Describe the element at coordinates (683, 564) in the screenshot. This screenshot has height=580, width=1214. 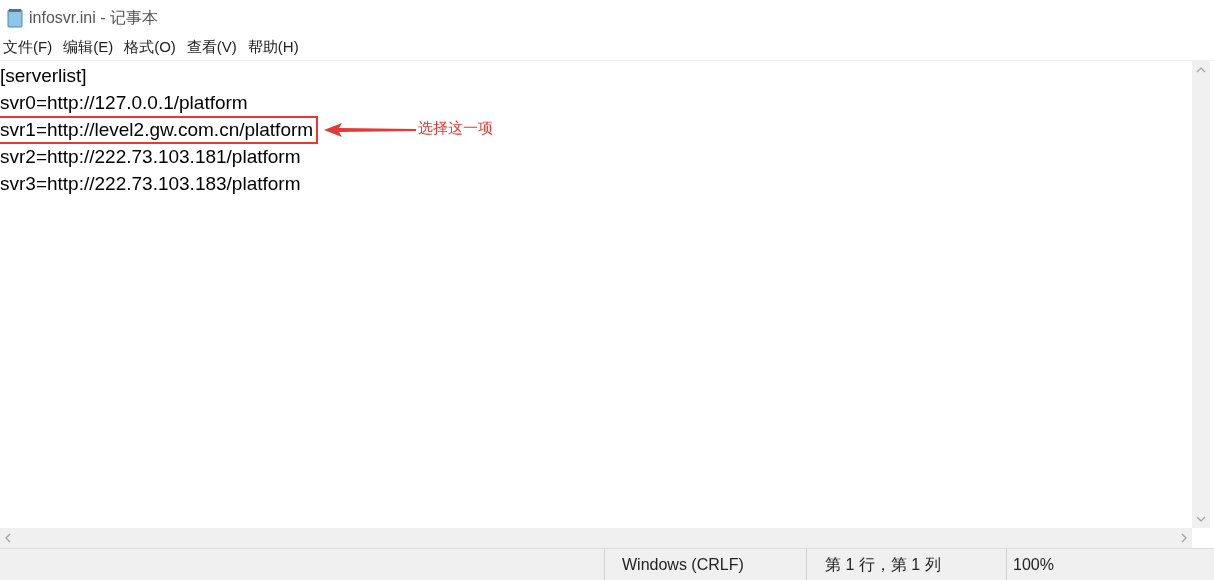
I see `line-ending-text: Windows (CRLF)` at that location.